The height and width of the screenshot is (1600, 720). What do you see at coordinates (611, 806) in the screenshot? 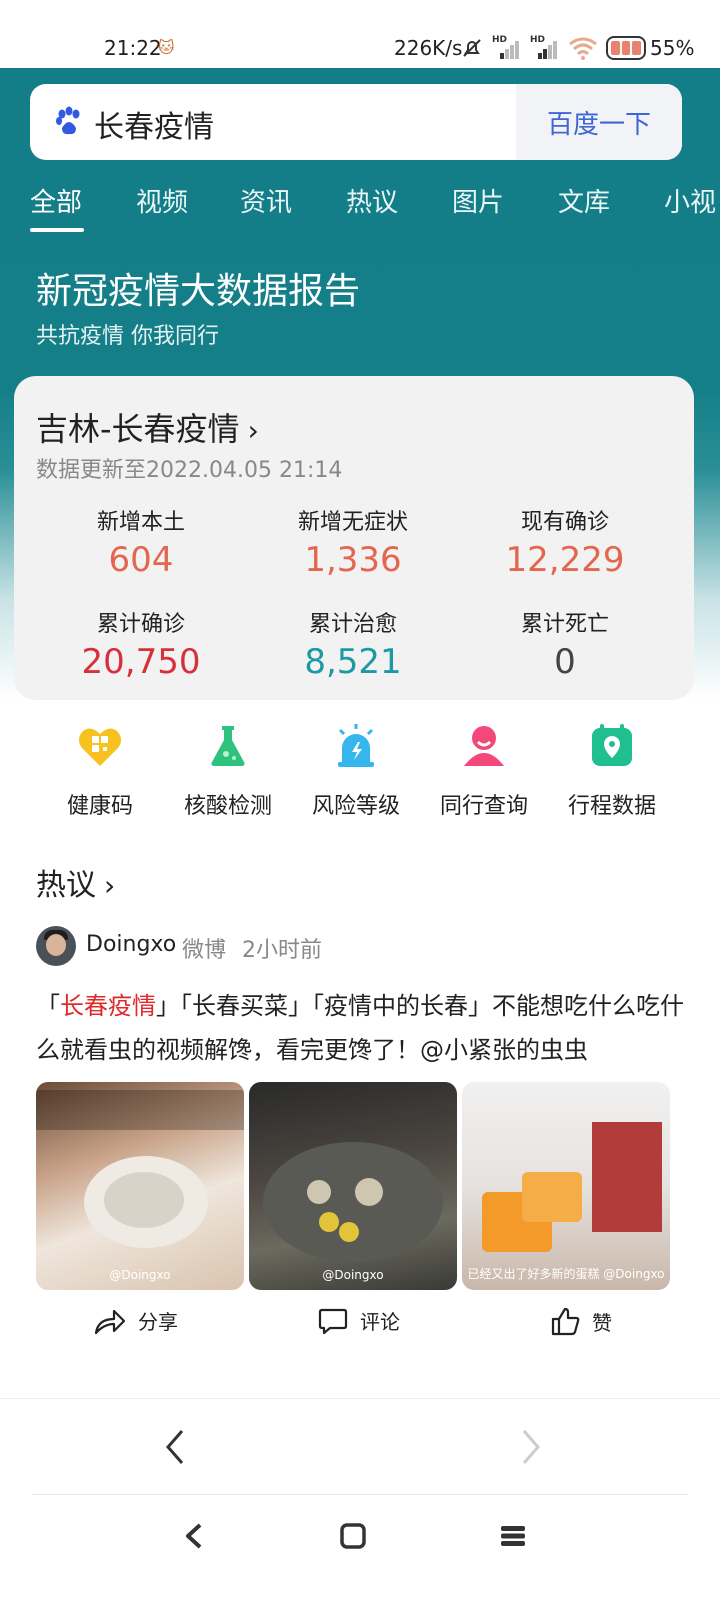
I see `shortcut-label: 行程数据` at bounding box center [611, 806].